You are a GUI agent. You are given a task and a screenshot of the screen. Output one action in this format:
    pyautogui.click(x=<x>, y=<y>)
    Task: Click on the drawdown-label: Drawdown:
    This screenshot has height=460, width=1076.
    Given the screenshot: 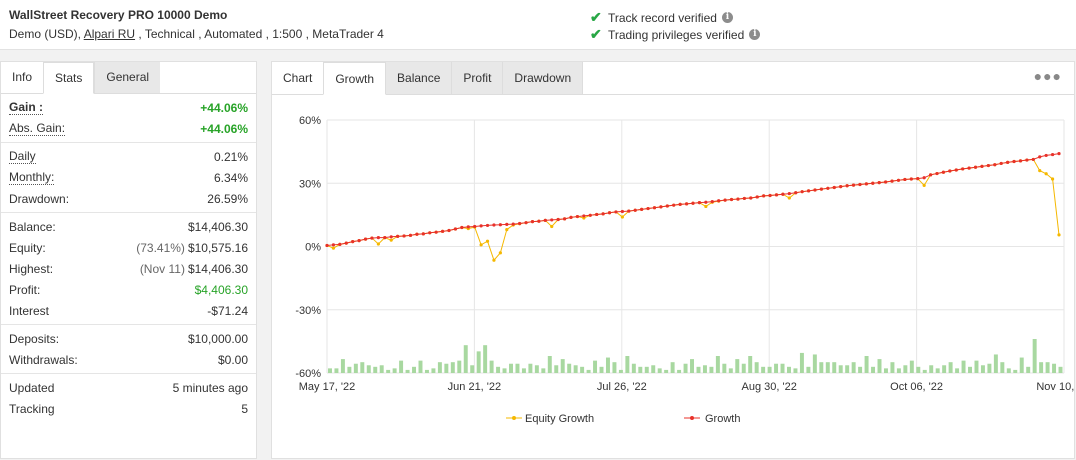 What is the action you would take?
    pyautogui.click(x=39, y=198)
    